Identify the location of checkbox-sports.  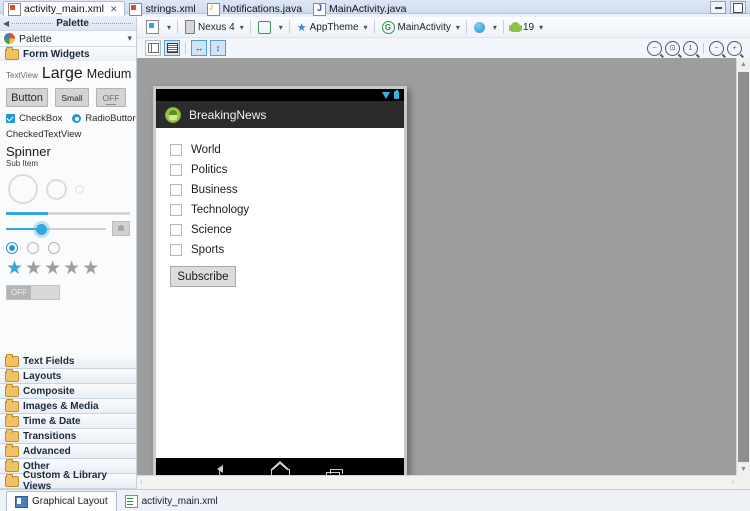
(176, 250).